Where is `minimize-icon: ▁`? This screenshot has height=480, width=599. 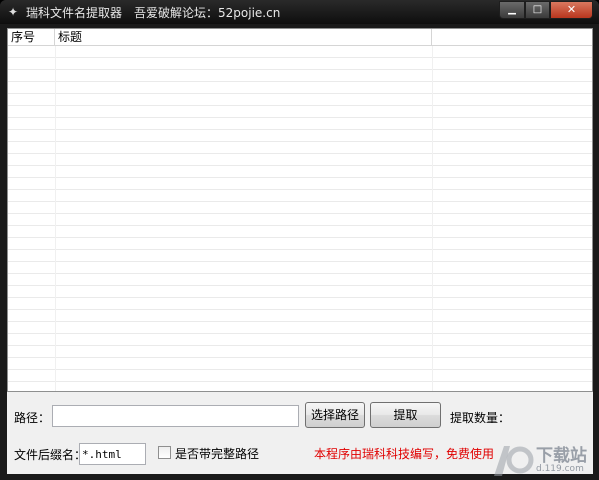 minimize-icon: ▁ is located at coordinates (512, 9).